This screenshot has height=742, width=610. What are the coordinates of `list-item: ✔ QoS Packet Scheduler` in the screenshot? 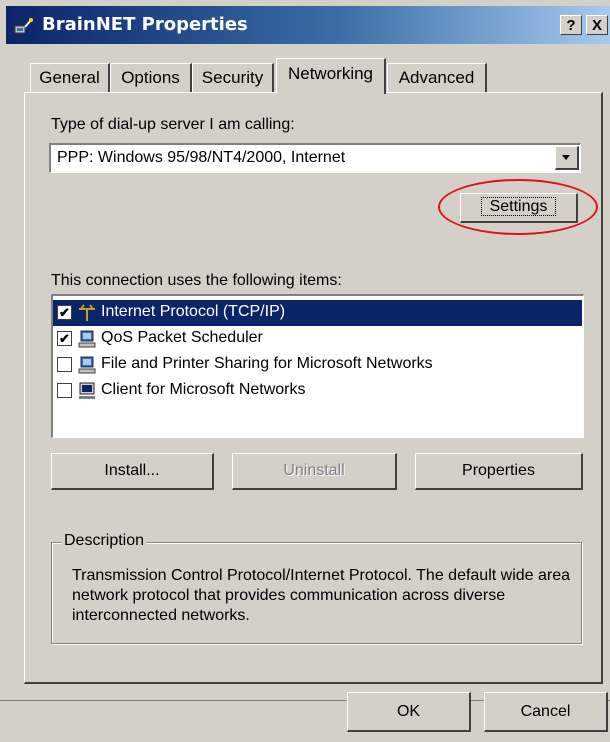 It's located at (317, 339).